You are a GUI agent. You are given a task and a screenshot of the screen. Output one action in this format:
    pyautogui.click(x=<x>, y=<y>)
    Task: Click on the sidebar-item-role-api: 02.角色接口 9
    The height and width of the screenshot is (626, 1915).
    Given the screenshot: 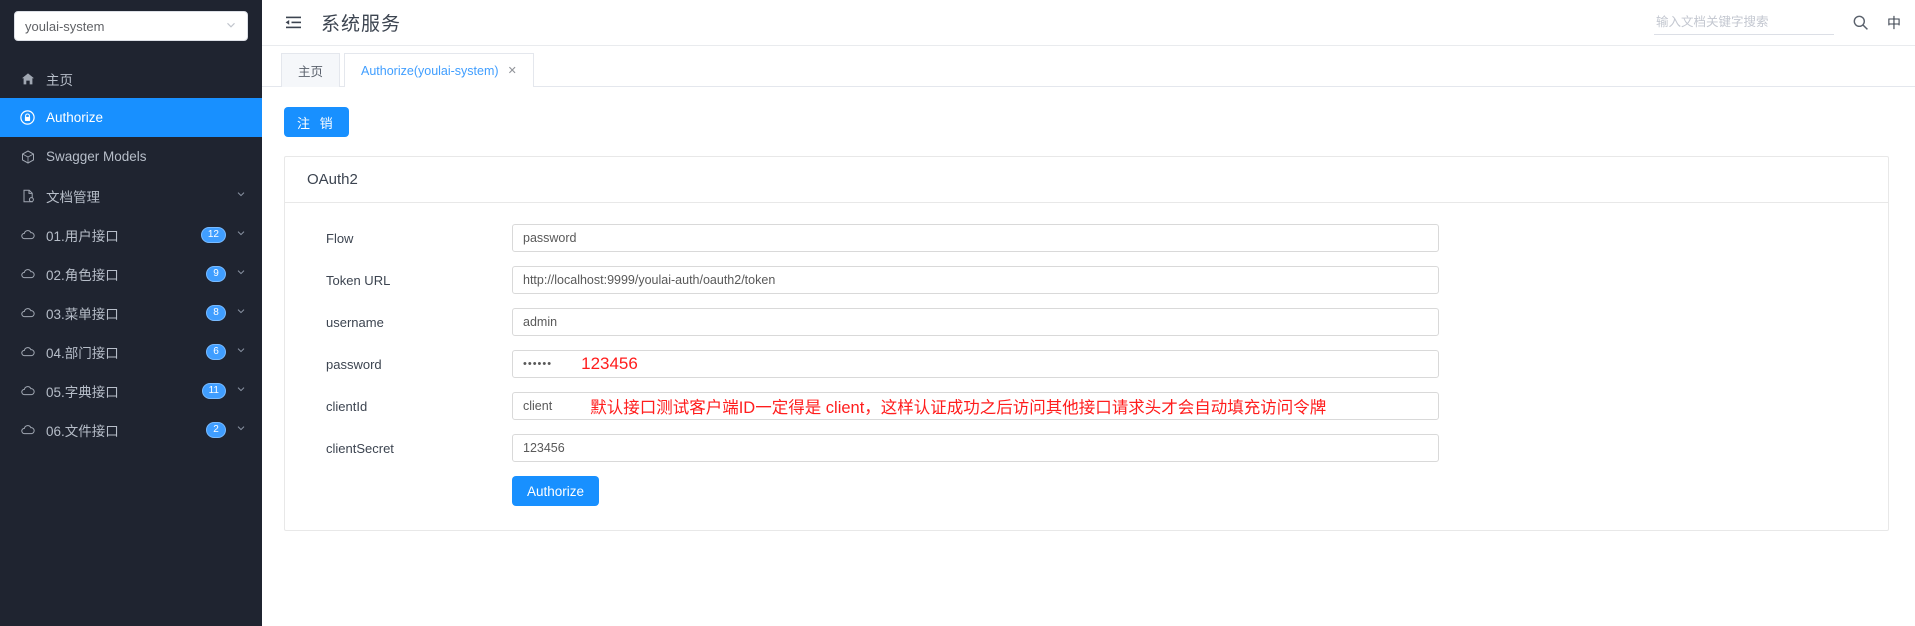 What is the action you would take?
    pyautogui.click(x=131, y=273)
    